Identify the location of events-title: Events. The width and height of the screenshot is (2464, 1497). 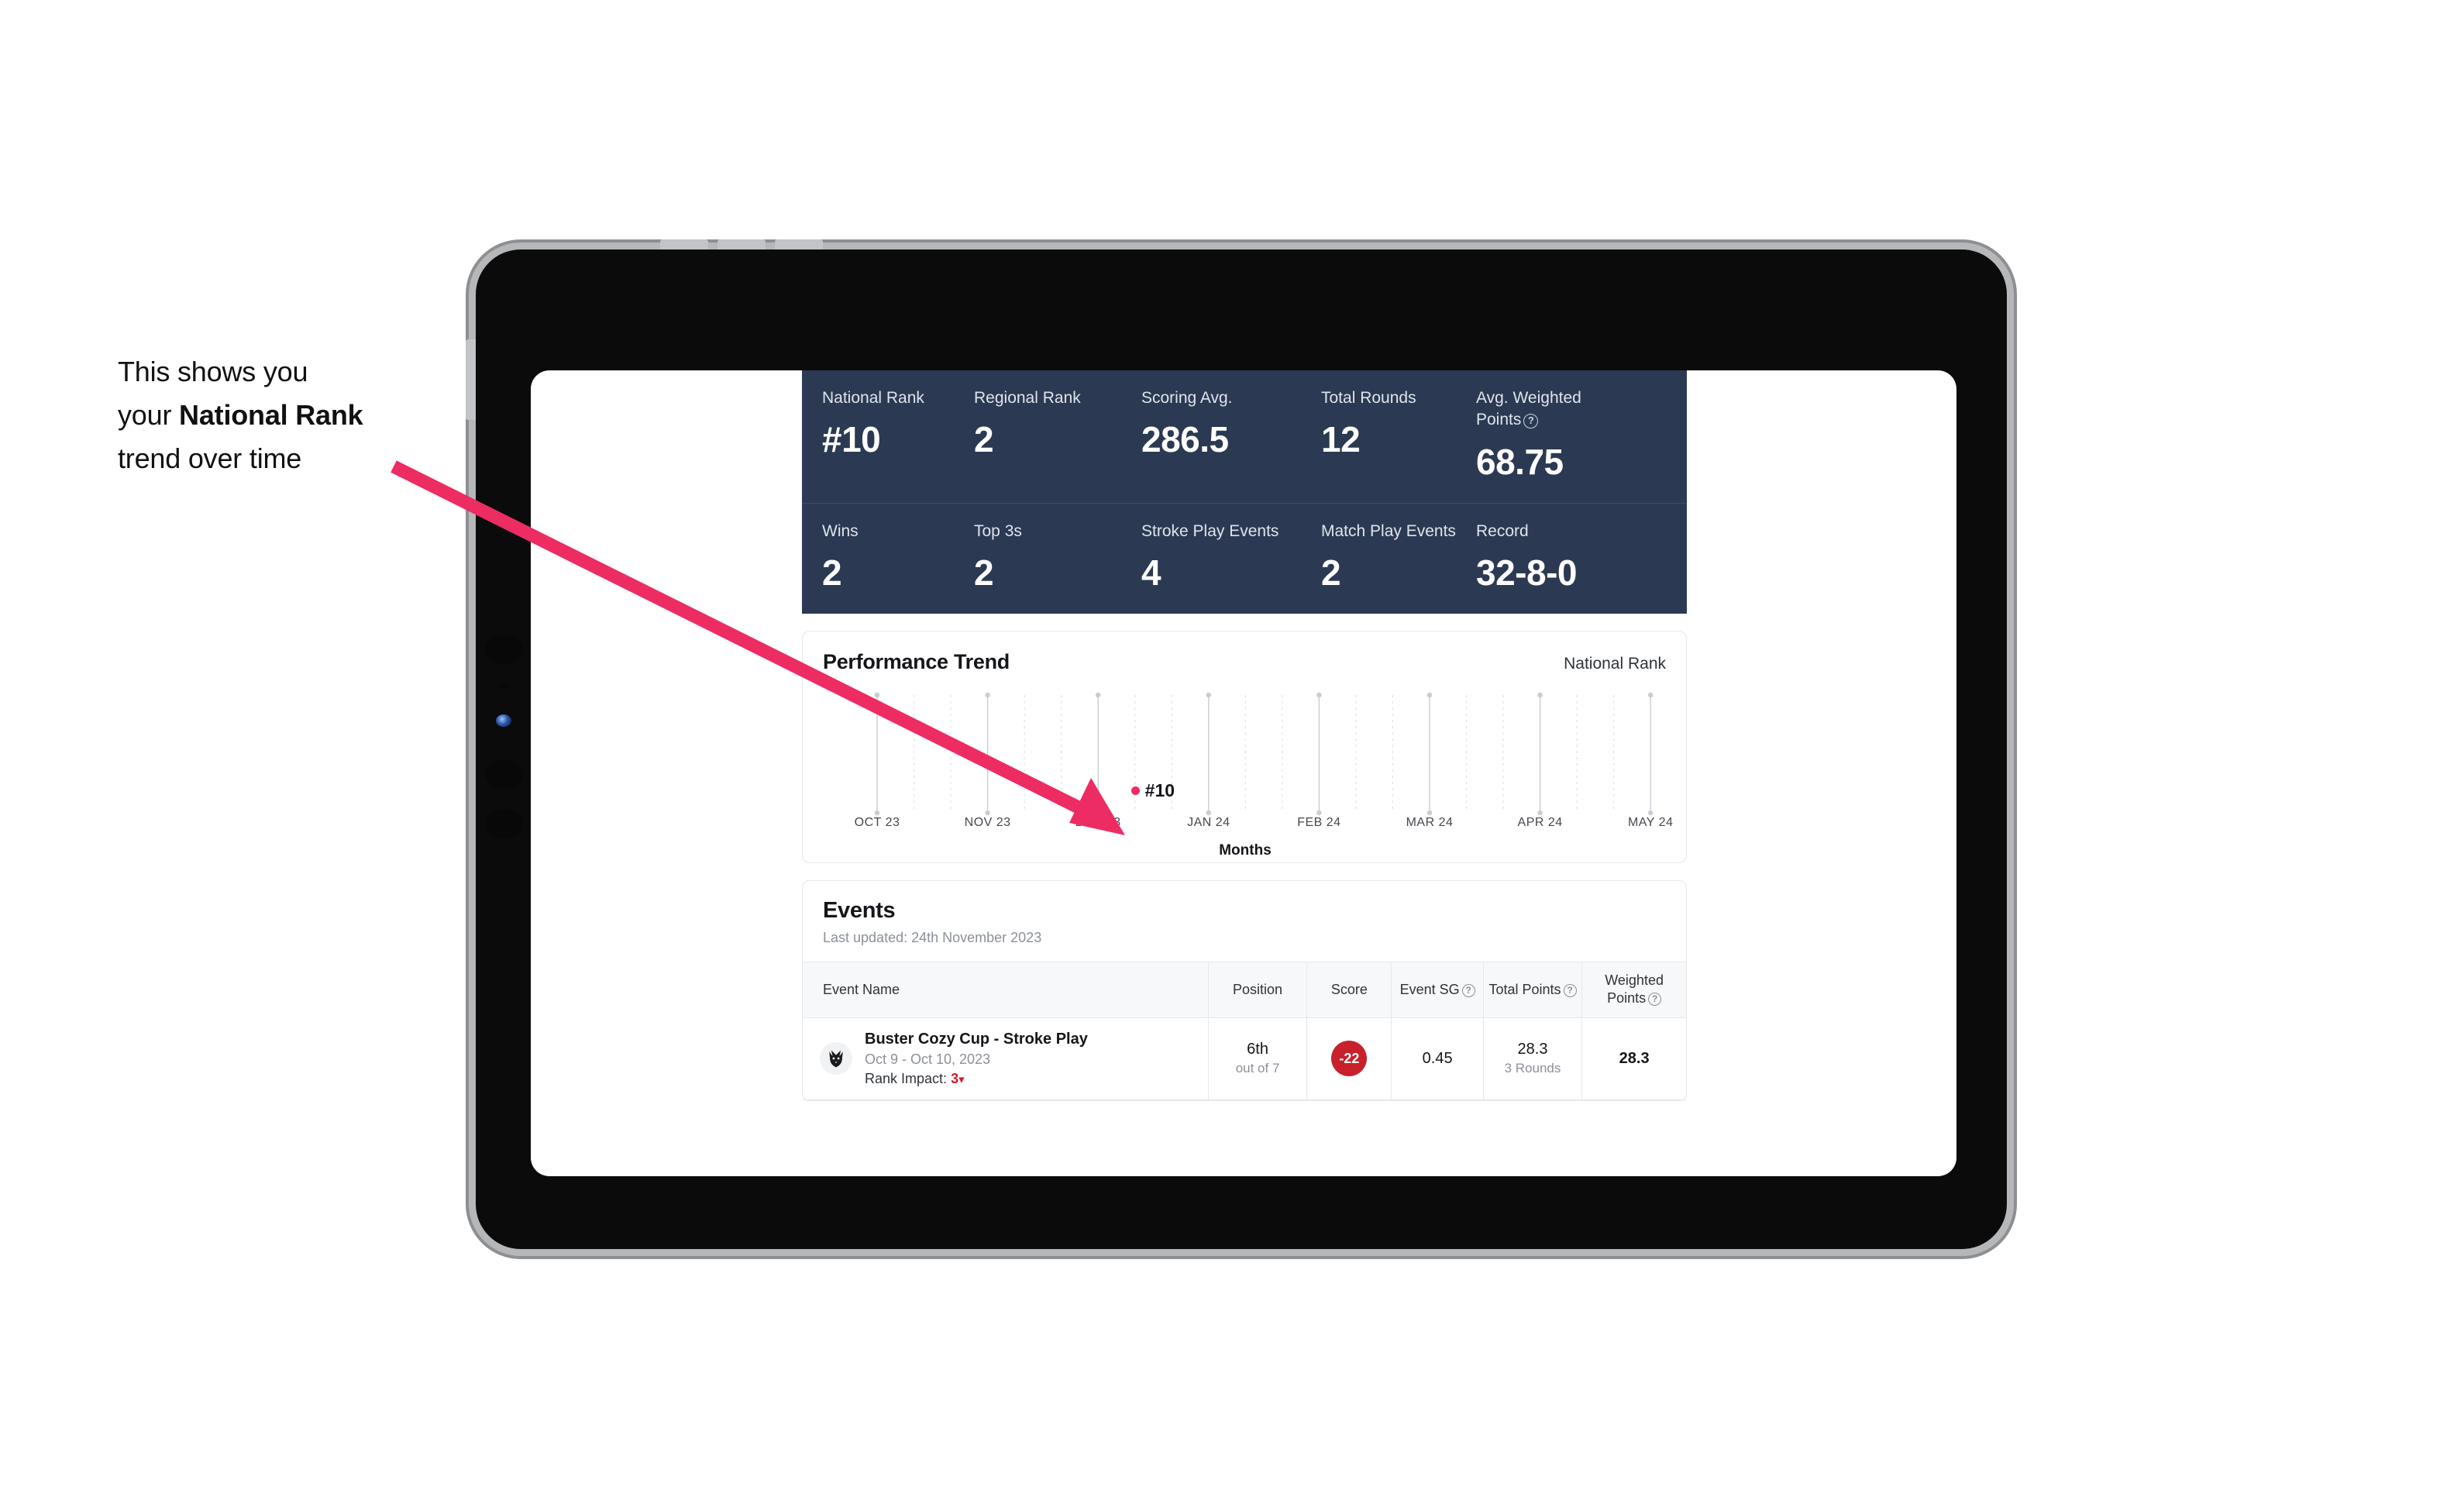
(860, 911).